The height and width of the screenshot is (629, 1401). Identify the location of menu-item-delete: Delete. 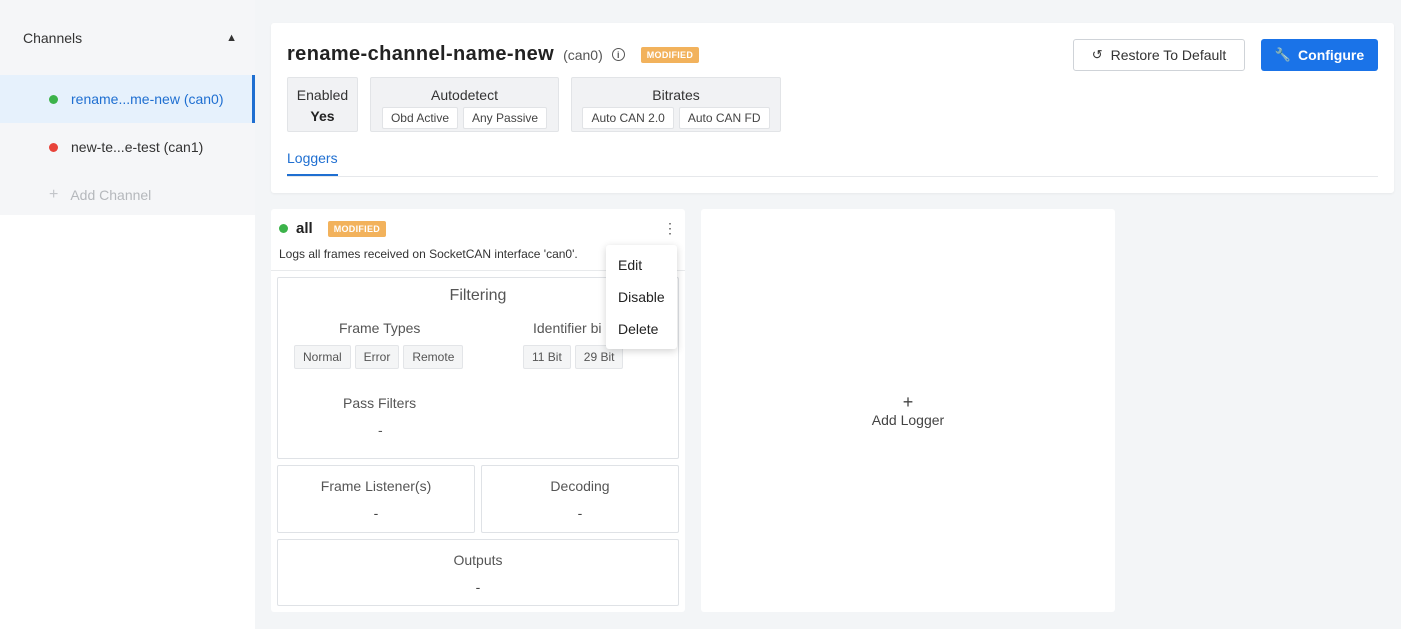
(641, 335).